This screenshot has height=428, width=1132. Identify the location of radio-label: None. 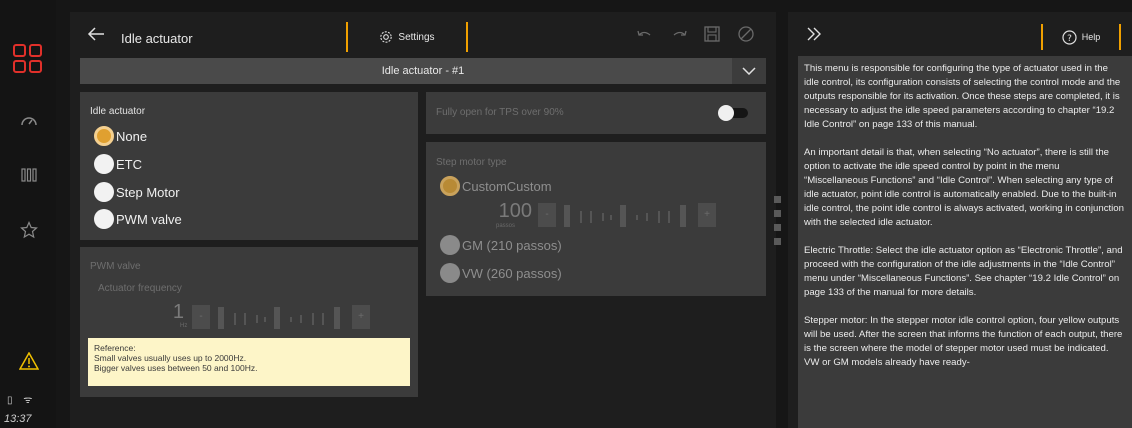
(132, 136).